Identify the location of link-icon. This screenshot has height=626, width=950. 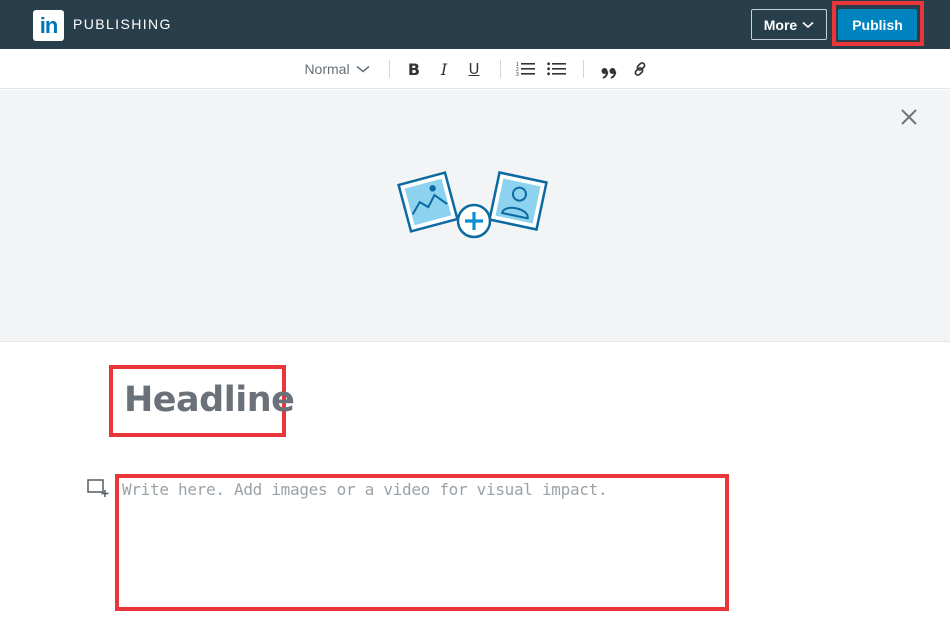
(640, 69).